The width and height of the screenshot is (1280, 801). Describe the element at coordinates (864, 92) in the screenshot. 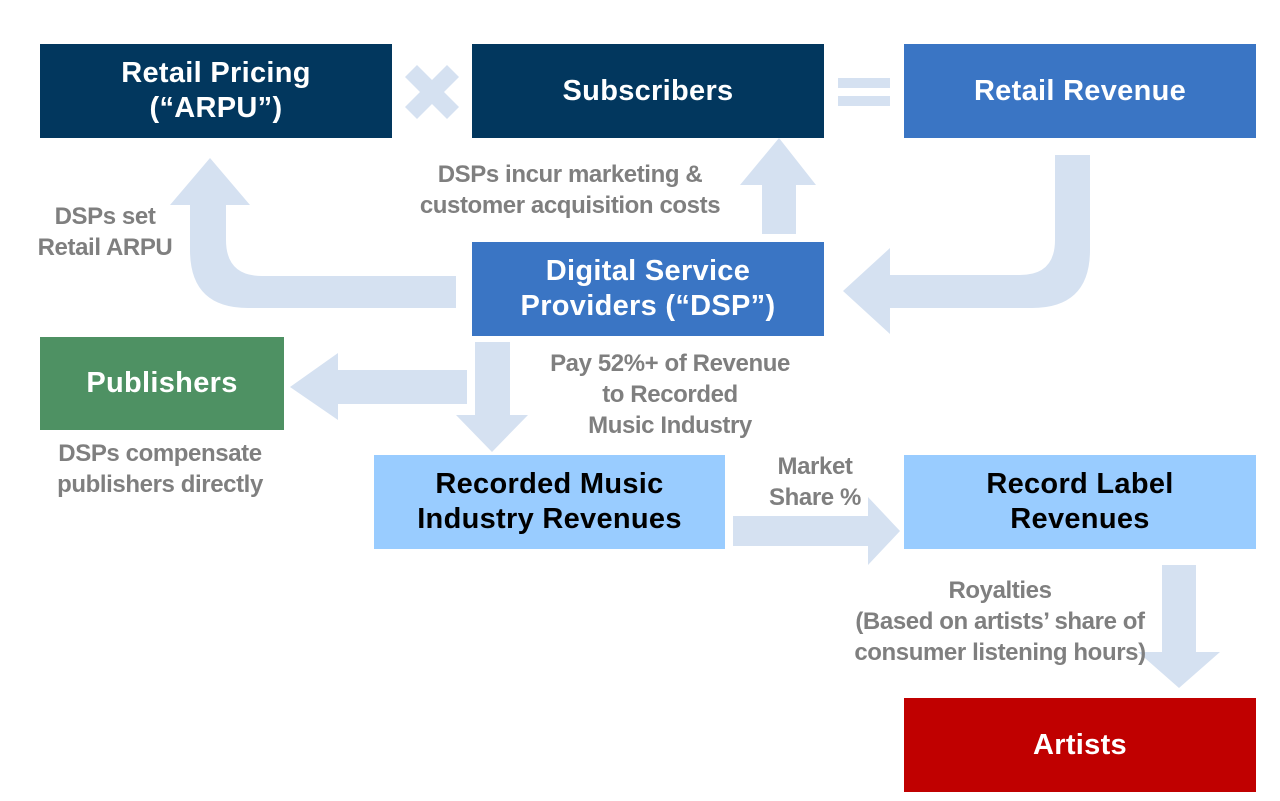

I see `equals-icon` at that location.